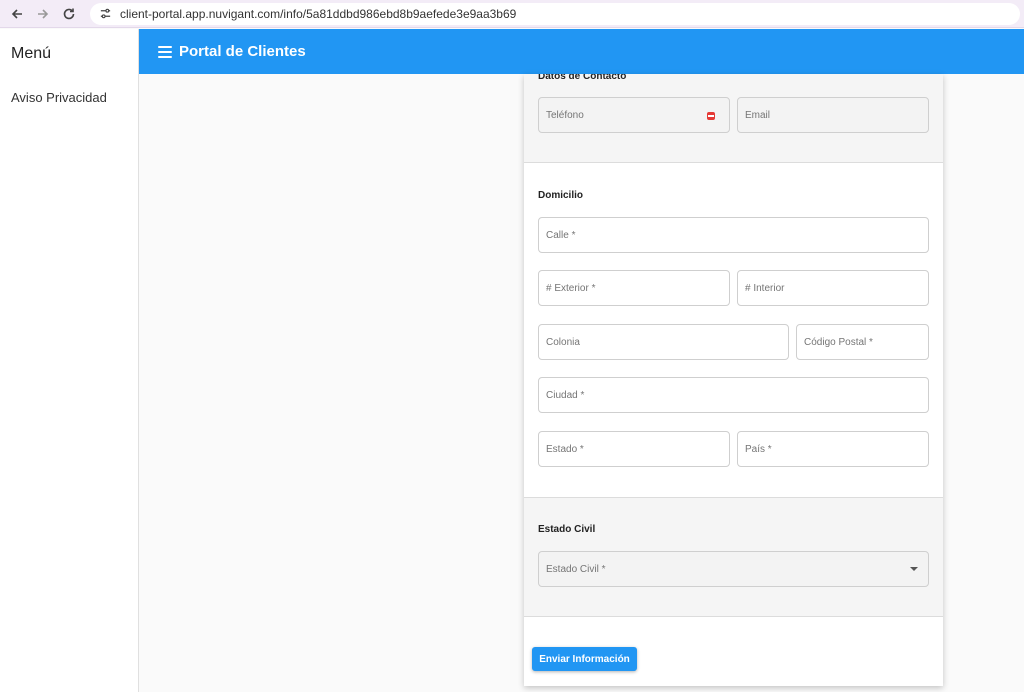  Describe the element at coordinates (165, 51) in the screenshot. I see `hamburger-menu-icon` at that location.